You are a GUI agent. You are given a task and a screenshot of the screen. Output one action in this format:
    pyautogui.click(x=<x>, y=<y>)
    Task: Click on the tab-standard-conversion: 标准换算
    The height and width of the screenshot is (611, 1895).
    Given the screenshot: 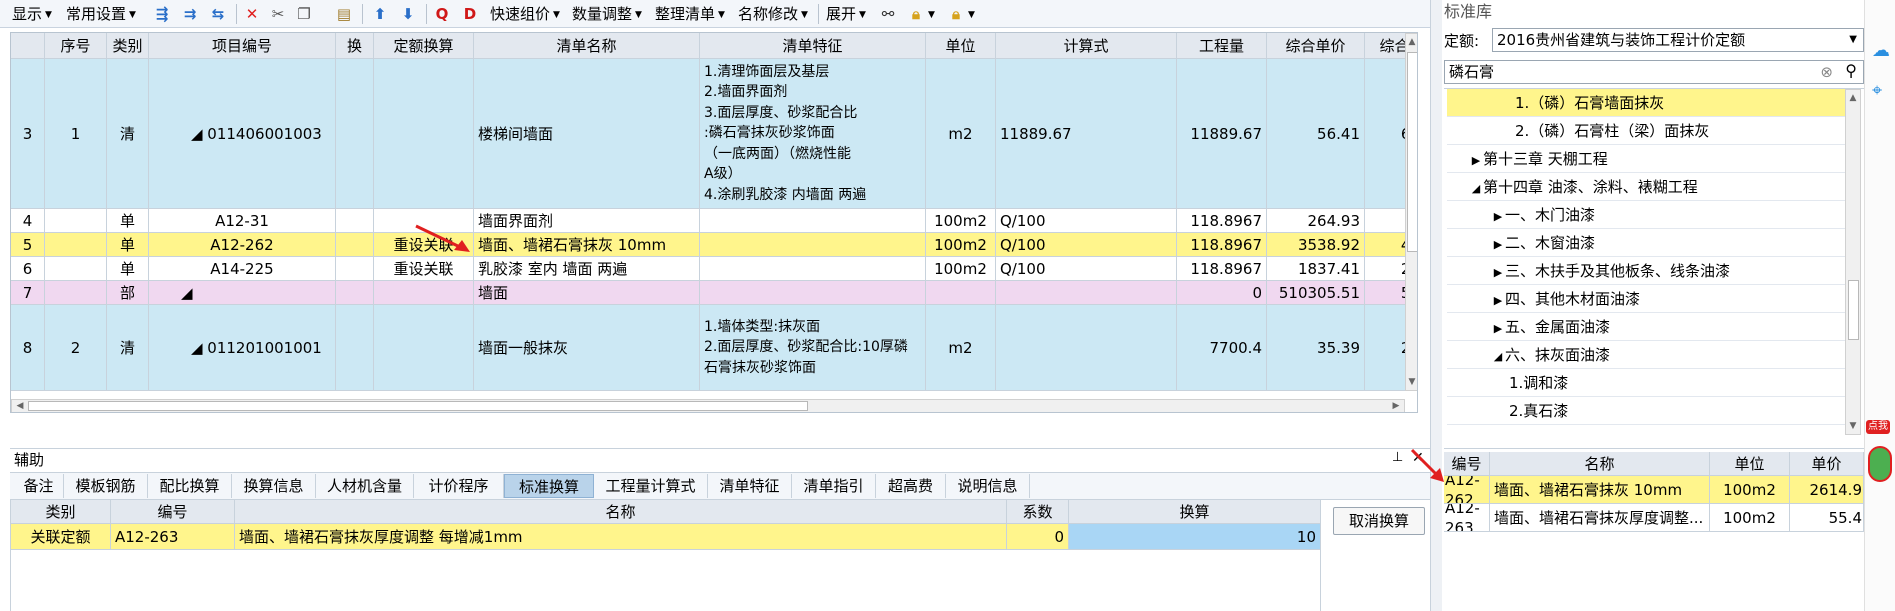 What is the action you would take?
    pyautogui.click(x=549, y=486)
    